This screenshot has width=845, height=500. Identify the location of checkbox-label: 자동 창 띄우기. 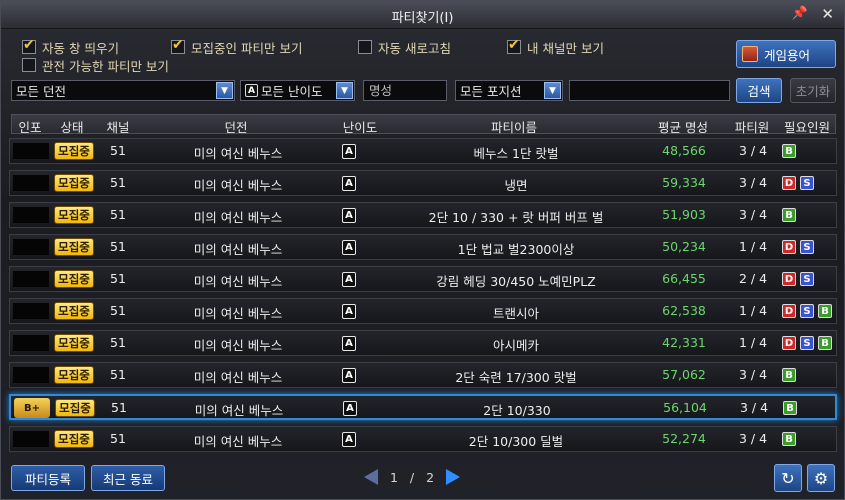
(80, 48).